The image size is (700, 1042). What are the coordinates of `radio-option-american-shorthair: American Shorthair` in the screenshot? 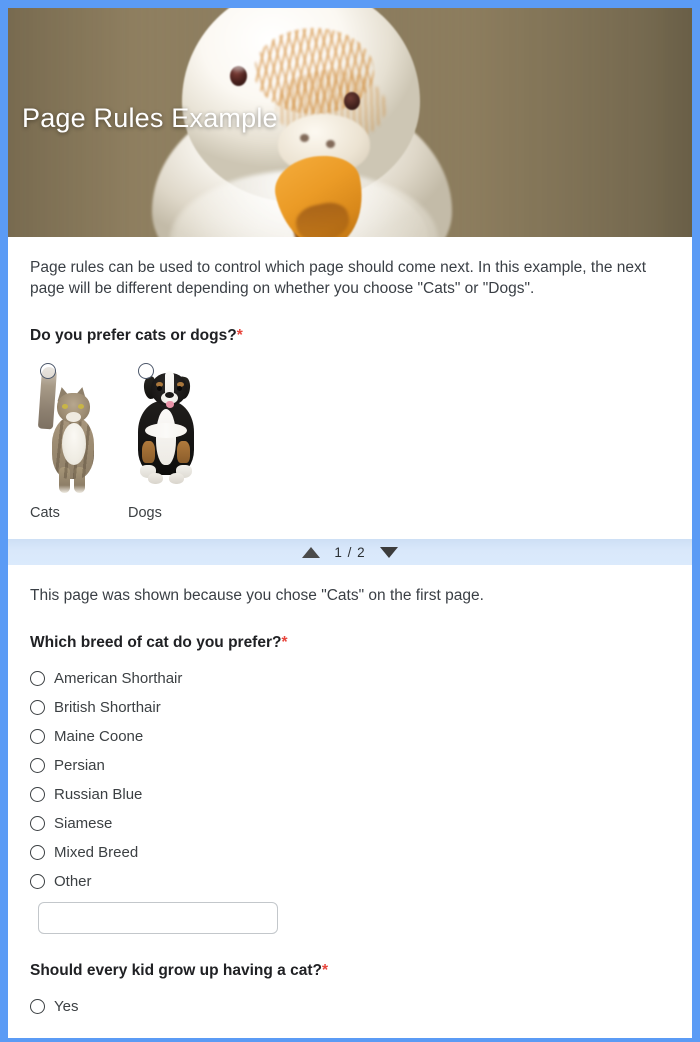 It's located at (350, 678).